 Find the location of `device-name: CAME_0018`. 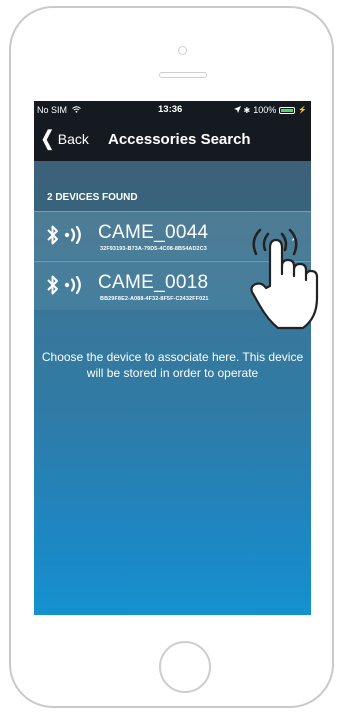

device-name: CAME_0018 is located at coordinates (153, 282).